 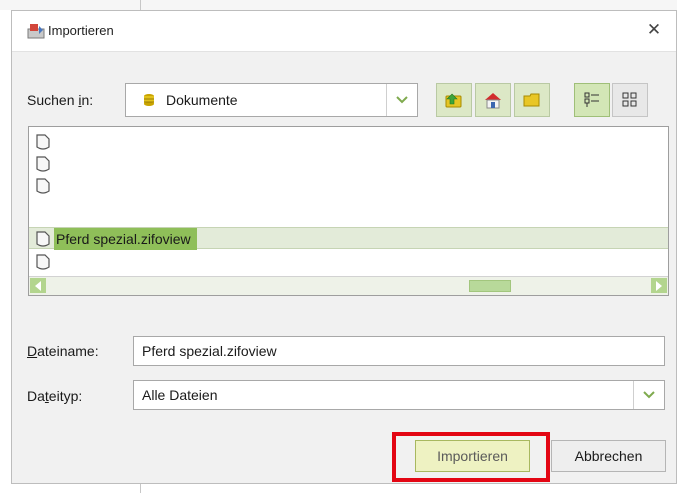 I want to click on filetype-value: Alle Dateien, so click(x=180, y=395).